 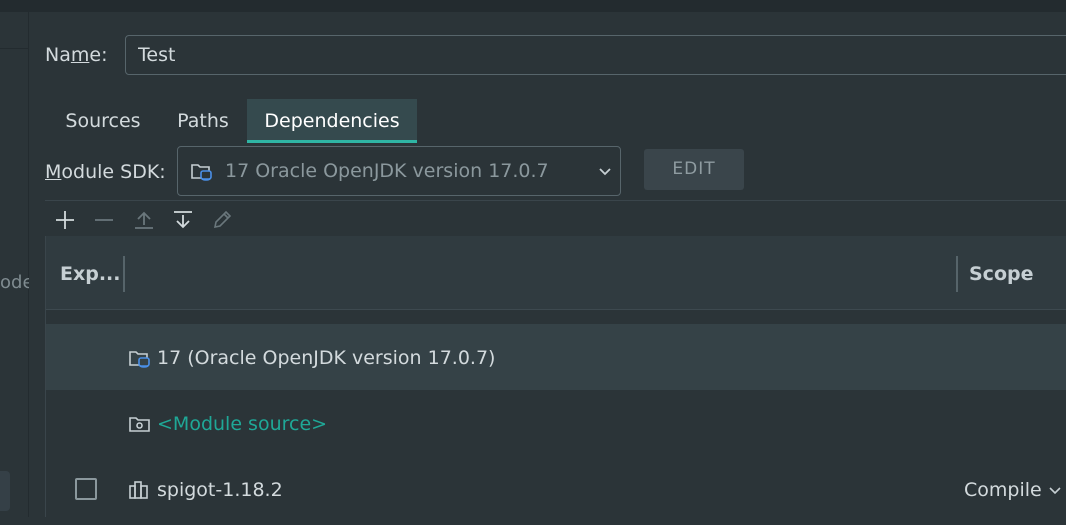 I want to click on module-source-folder-icon, so click(x=140, y=426).